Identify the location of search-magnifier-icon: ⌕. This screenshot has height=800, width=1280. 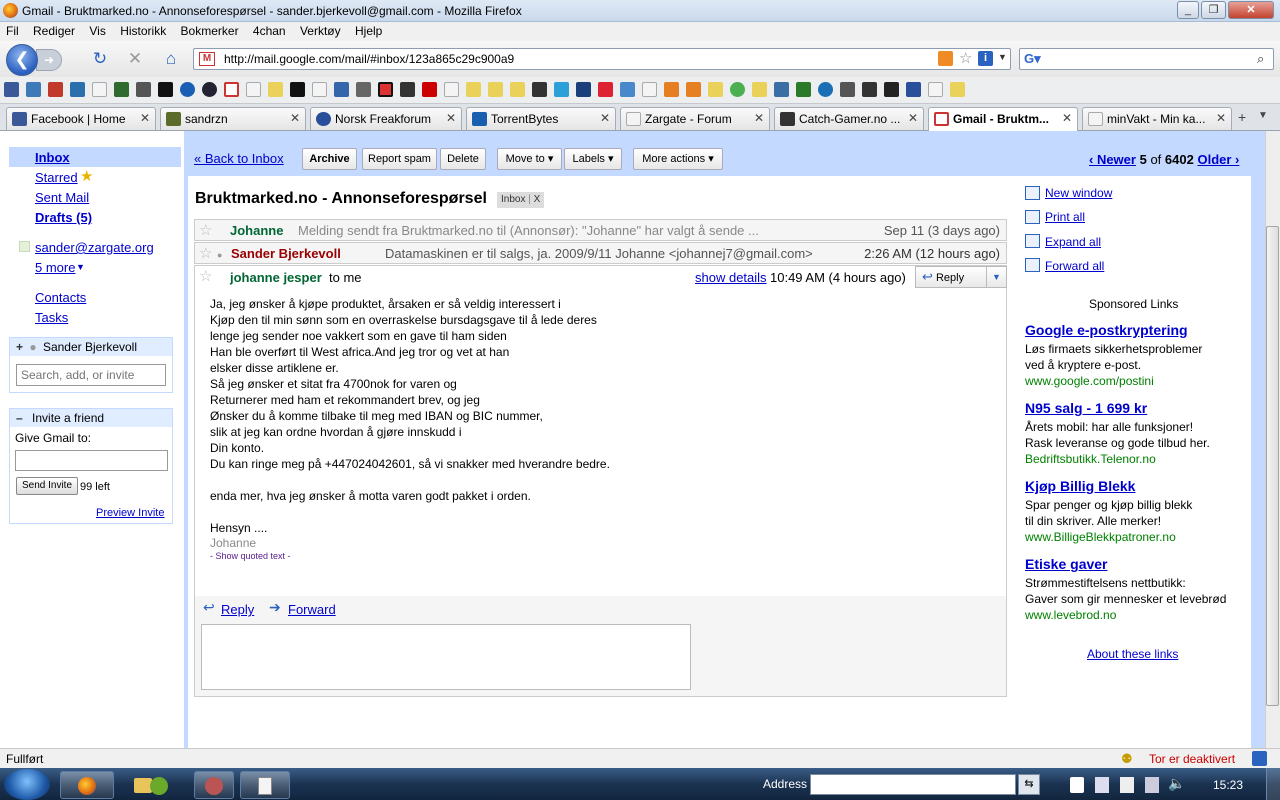
(1260, 59).